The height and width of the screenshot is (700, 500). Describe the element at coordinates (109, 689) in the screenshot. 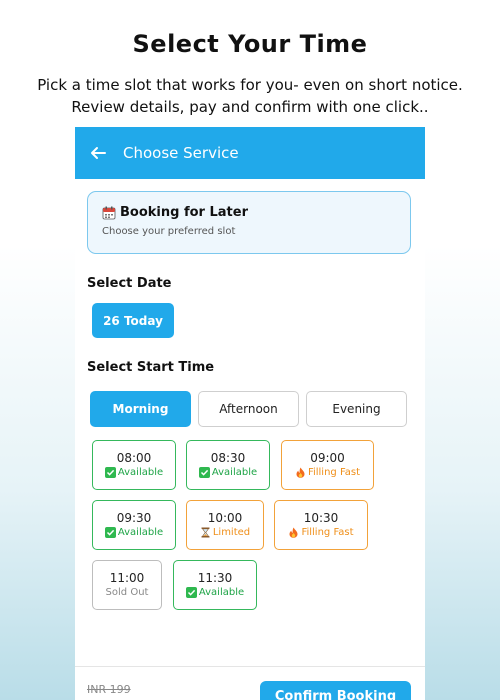

I see `old-price: INR 199` at that location.